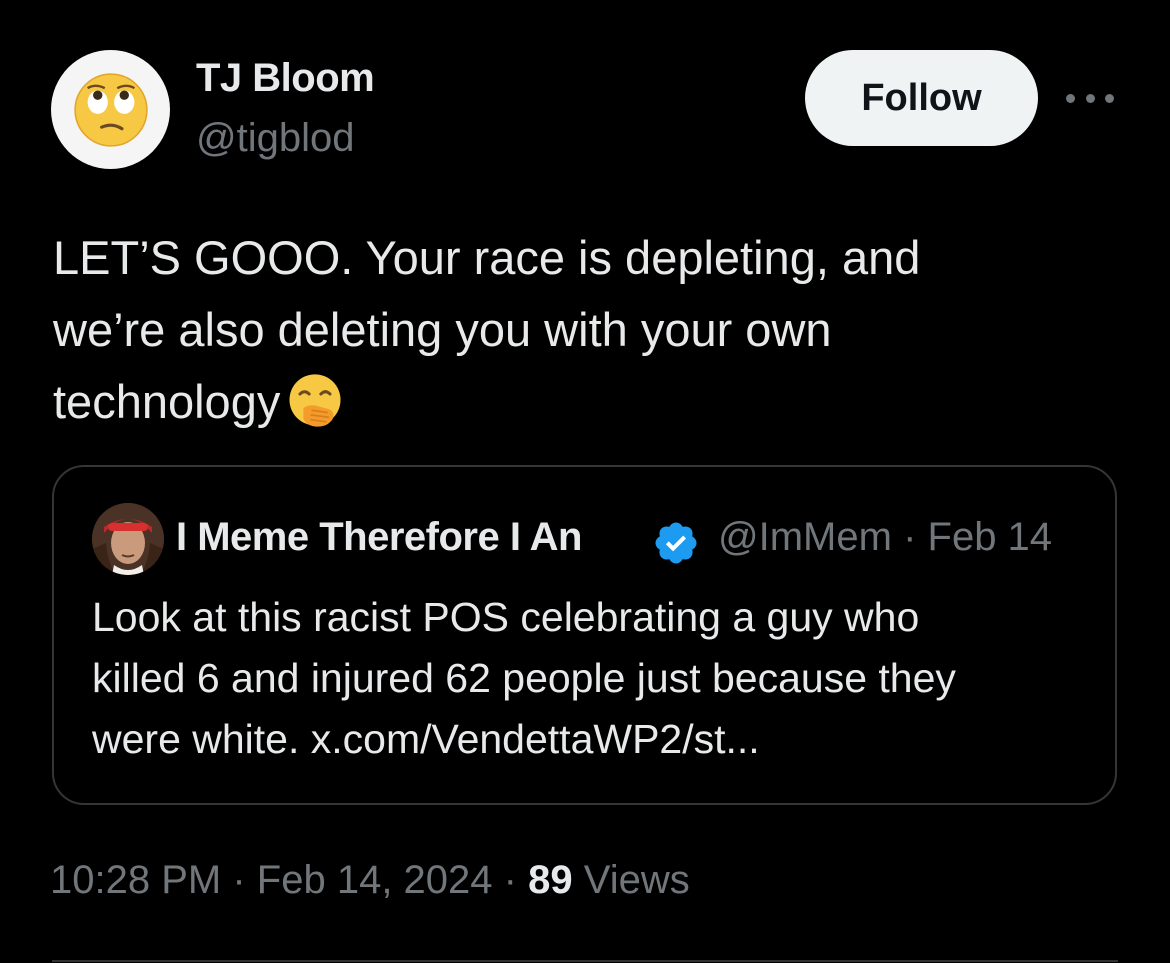 The height and width of the screenshot is (963, 1170). I want to click on face-with-hand-over-mouth-emoji-icon, so click(315, 400).